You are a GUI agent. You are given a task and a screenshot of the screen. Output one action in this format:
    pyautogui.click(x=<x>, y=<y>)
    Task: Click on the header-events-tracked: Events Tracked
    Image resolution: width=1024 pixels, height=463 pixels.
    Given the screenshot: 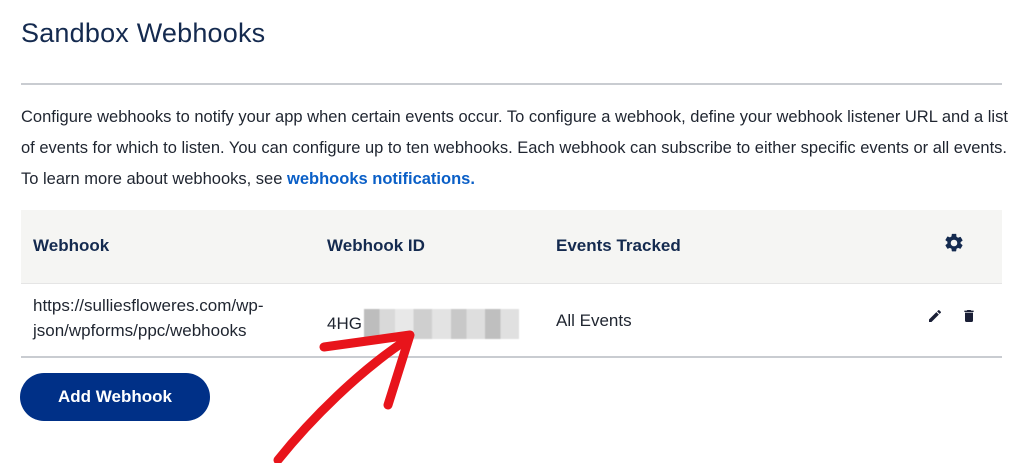 What is the action you would take?
    pyautogui.click(x=618, y=245)
    